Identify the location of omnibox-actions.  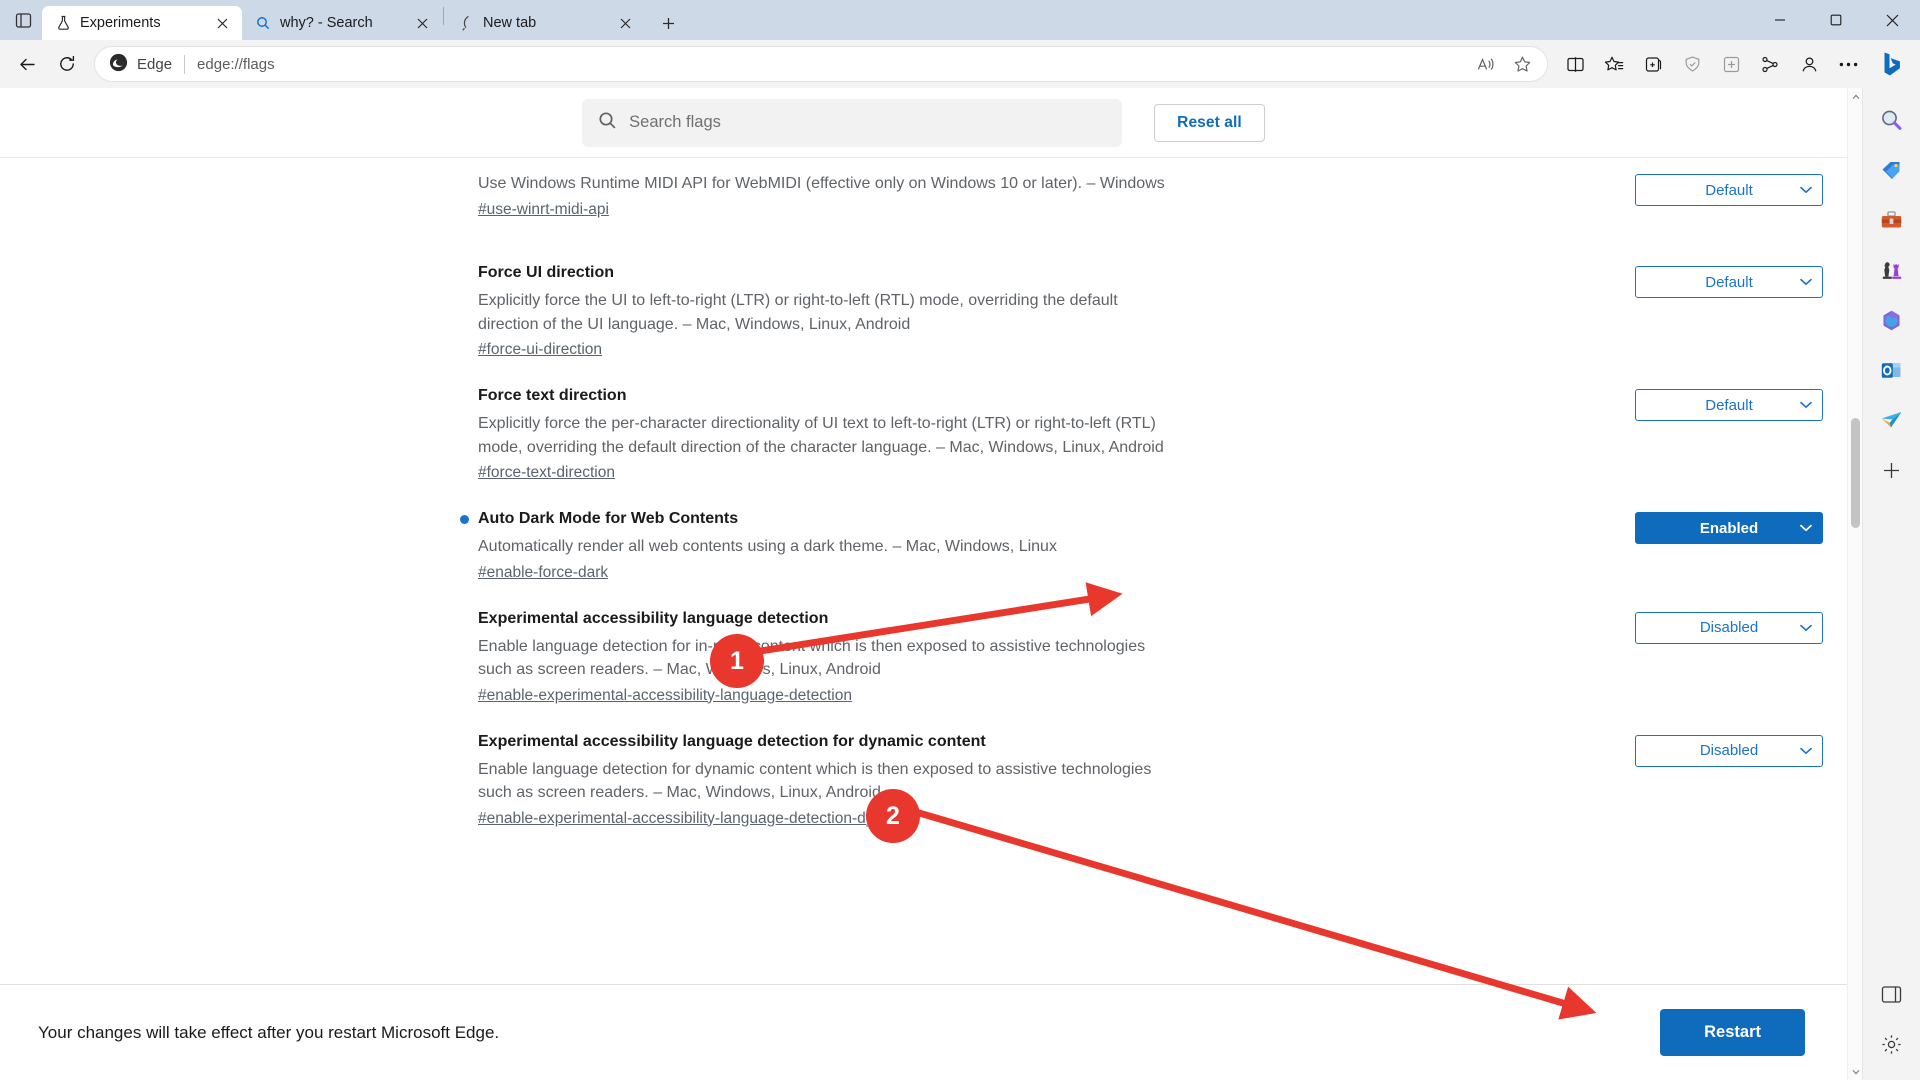
(1504, 64).